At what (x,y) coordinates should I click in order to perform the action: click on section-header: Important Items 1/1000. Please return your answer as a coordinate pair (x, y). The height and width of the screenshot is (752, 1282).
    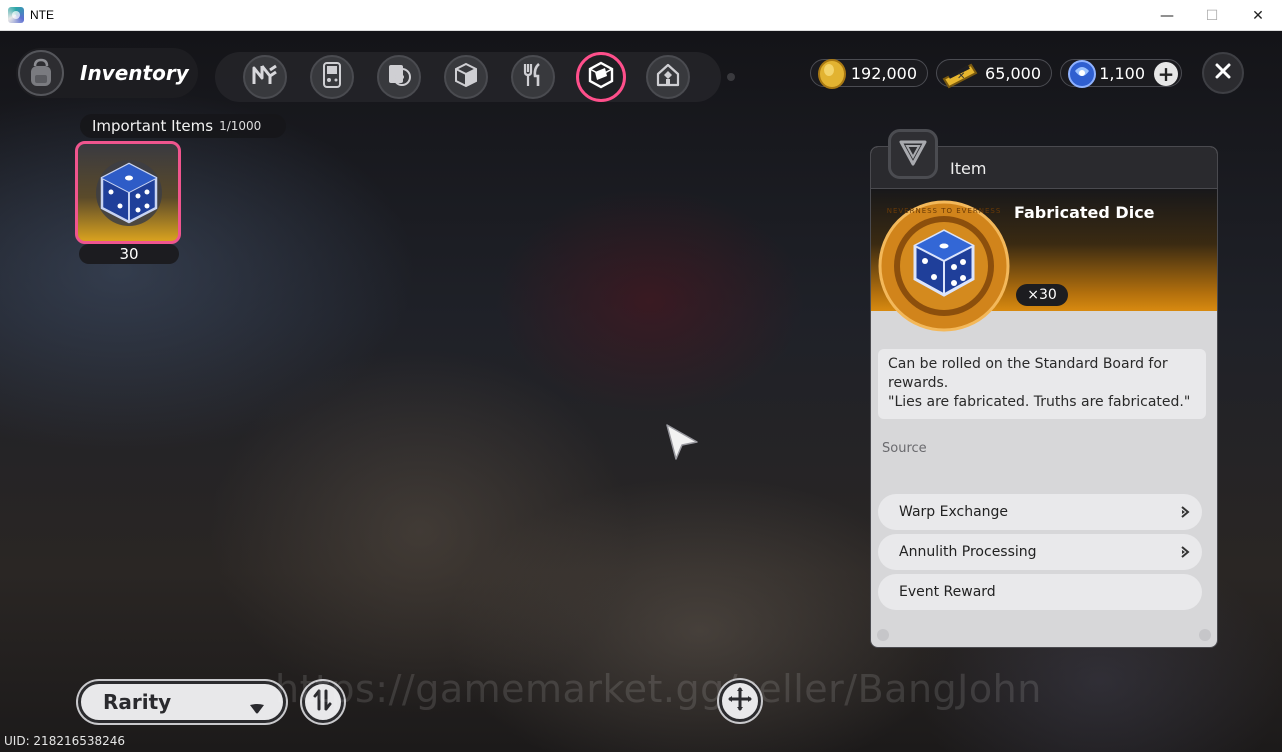
    Looking at the image, I should click on (183, 126).